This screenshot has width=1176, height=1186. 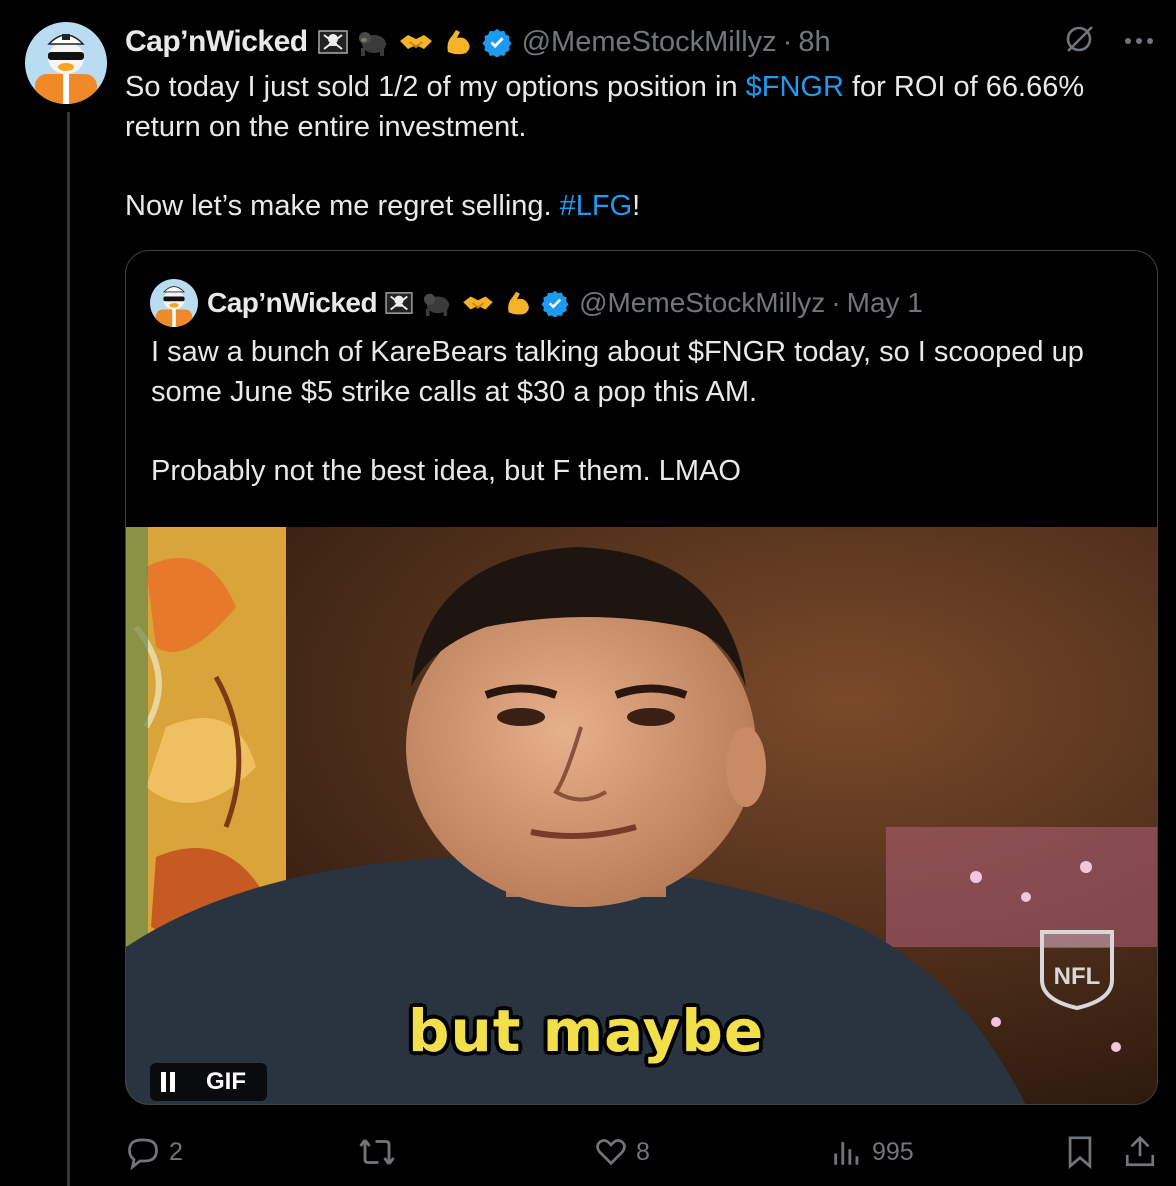 I want to click on quoted-header: Cap’nWicked @MemeStockMillyz · May 1, so click(x=565, y=303).